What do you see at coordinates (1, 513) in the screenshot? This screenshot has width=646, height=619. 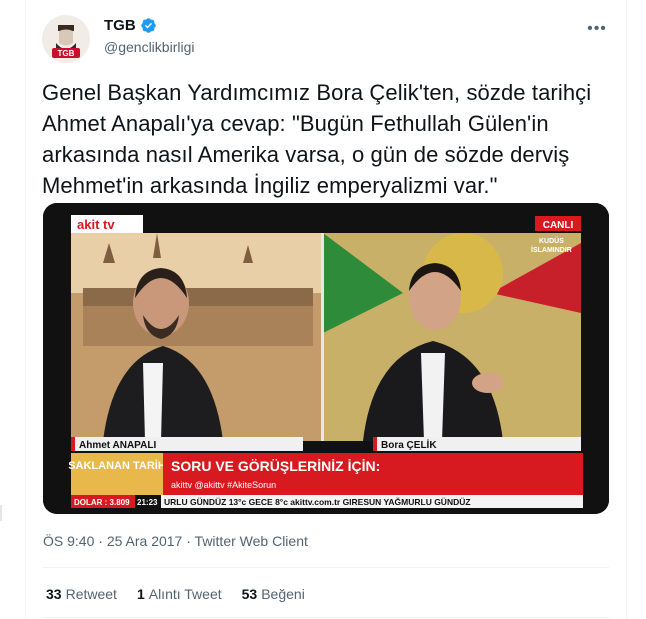 I see `left-edge-marker` at bounding box center [1, 513].